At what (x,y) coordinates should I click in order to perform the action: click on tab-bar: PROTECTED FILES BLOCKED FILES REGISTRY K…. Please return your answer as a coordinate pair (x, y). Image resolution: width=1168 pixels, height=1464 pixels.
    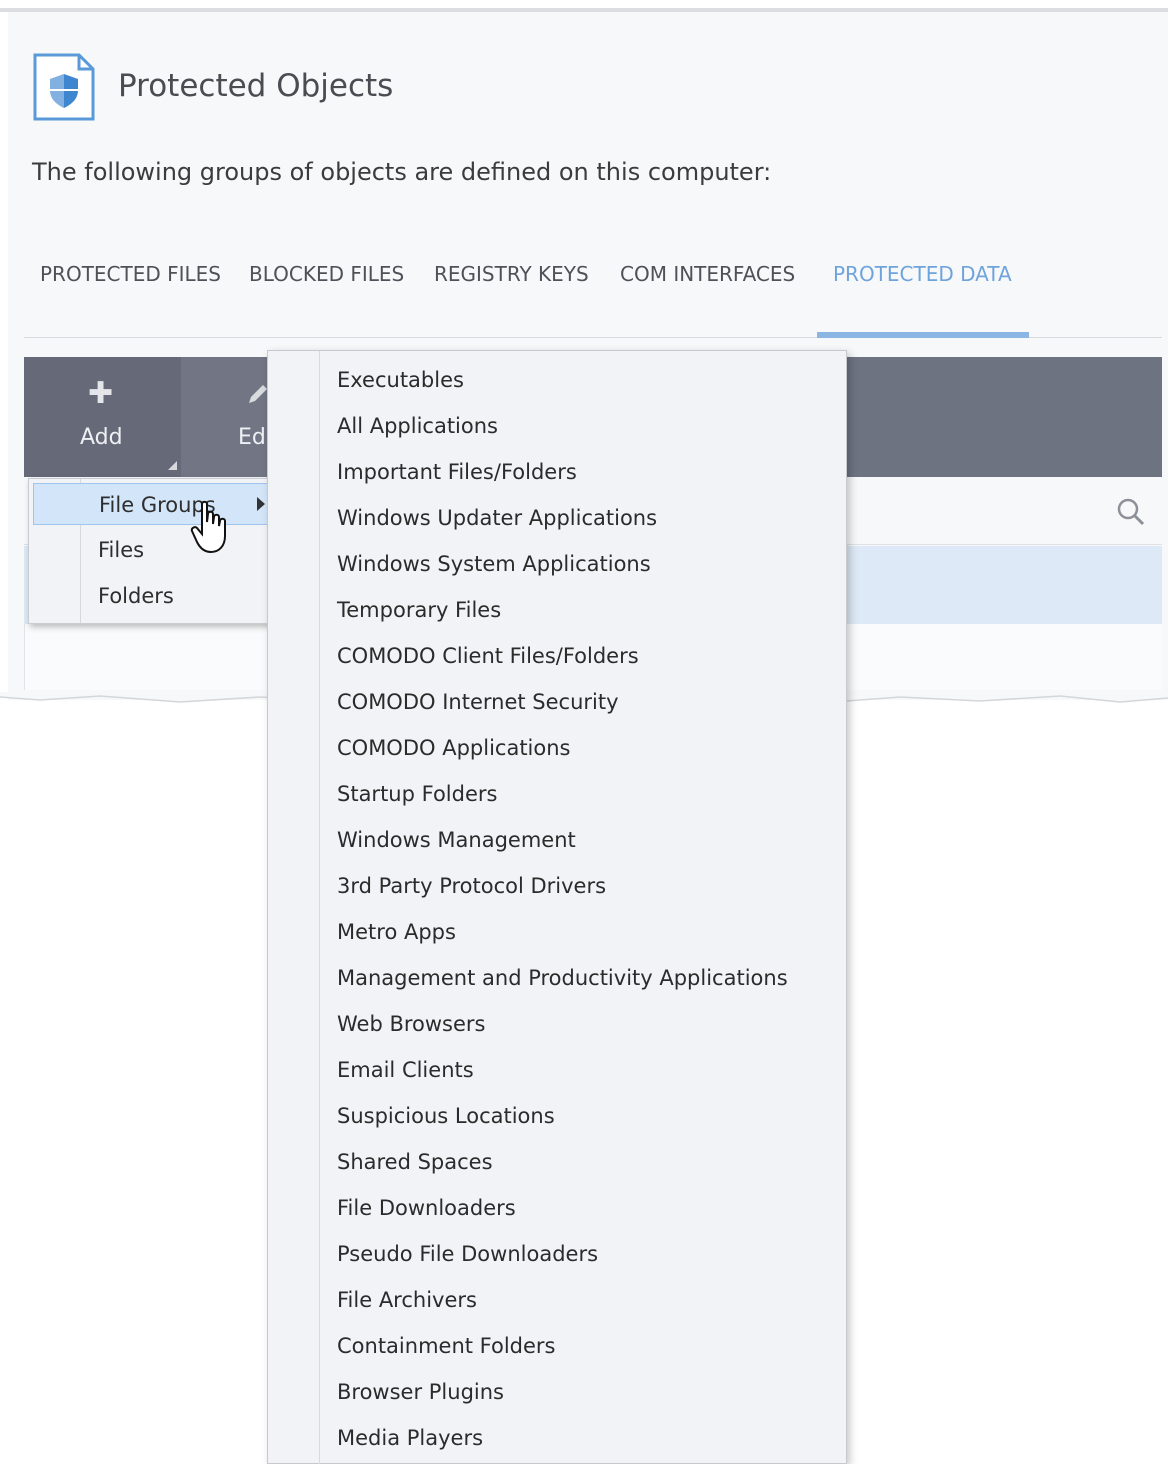
    Looking at the image, I should click on (593, 301).